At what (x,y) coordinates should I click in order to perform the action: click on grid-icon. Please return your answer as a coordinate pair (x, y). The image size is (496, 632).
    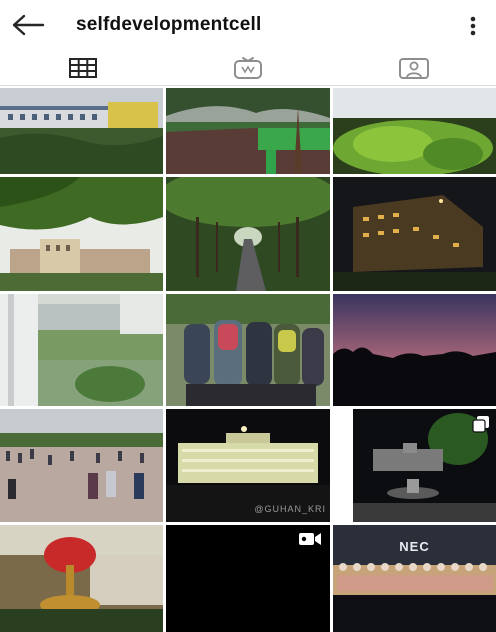
    Looking at the image, I should click on (82, 68).